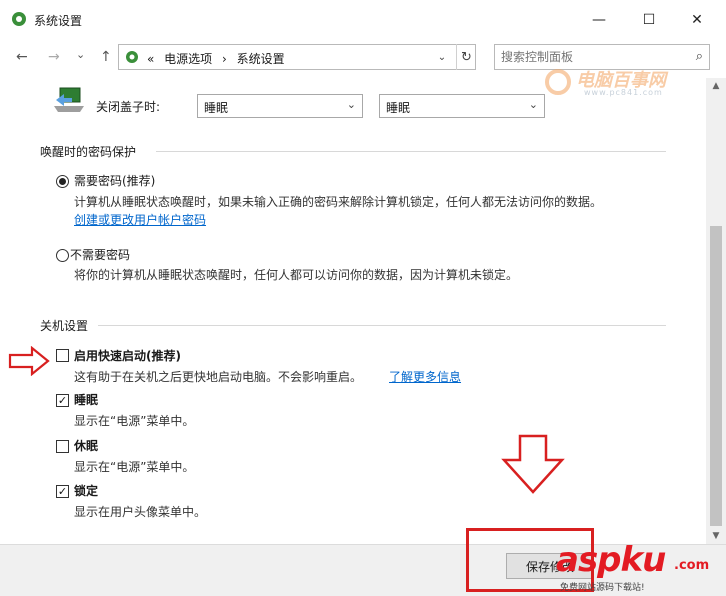  Describe the element at coordinates (88, 152) in the screenshot. I see `password-section-heading: 唤醒时的密码保护` at that location.